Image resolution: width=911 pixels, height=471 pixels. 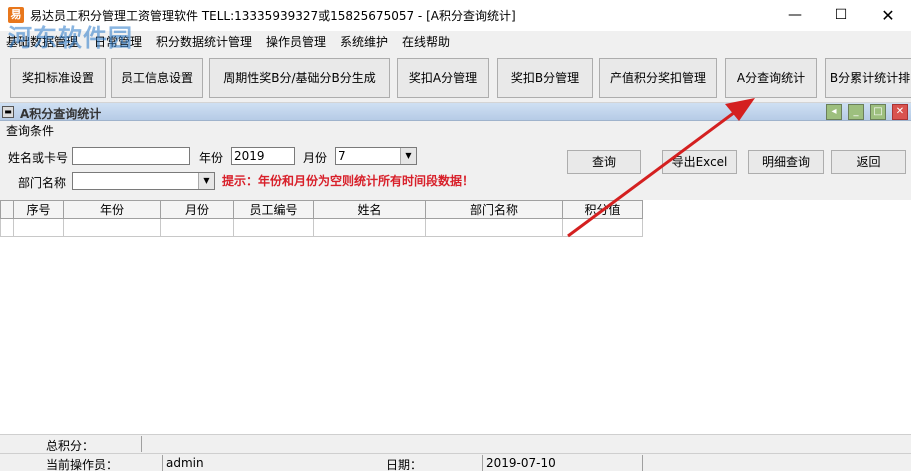 I want to click on b-points-stats-button: B分累计统计排, so click(x=868, y=78).